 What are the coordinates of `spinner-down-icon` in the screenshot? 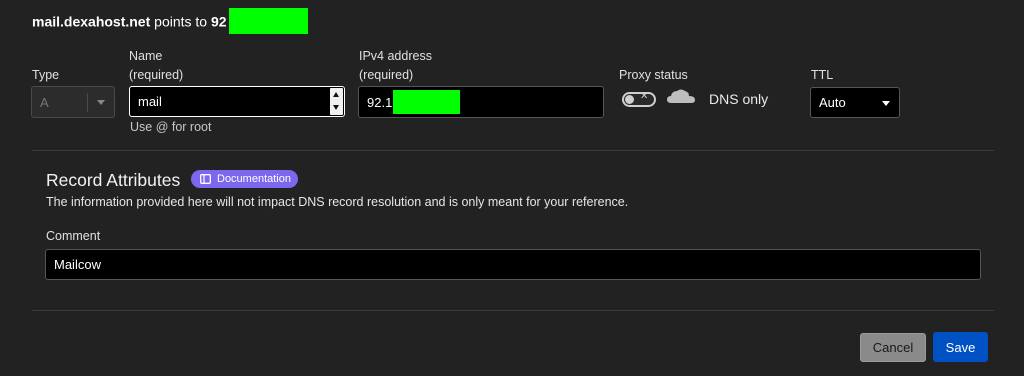 It's located at (336, 107).